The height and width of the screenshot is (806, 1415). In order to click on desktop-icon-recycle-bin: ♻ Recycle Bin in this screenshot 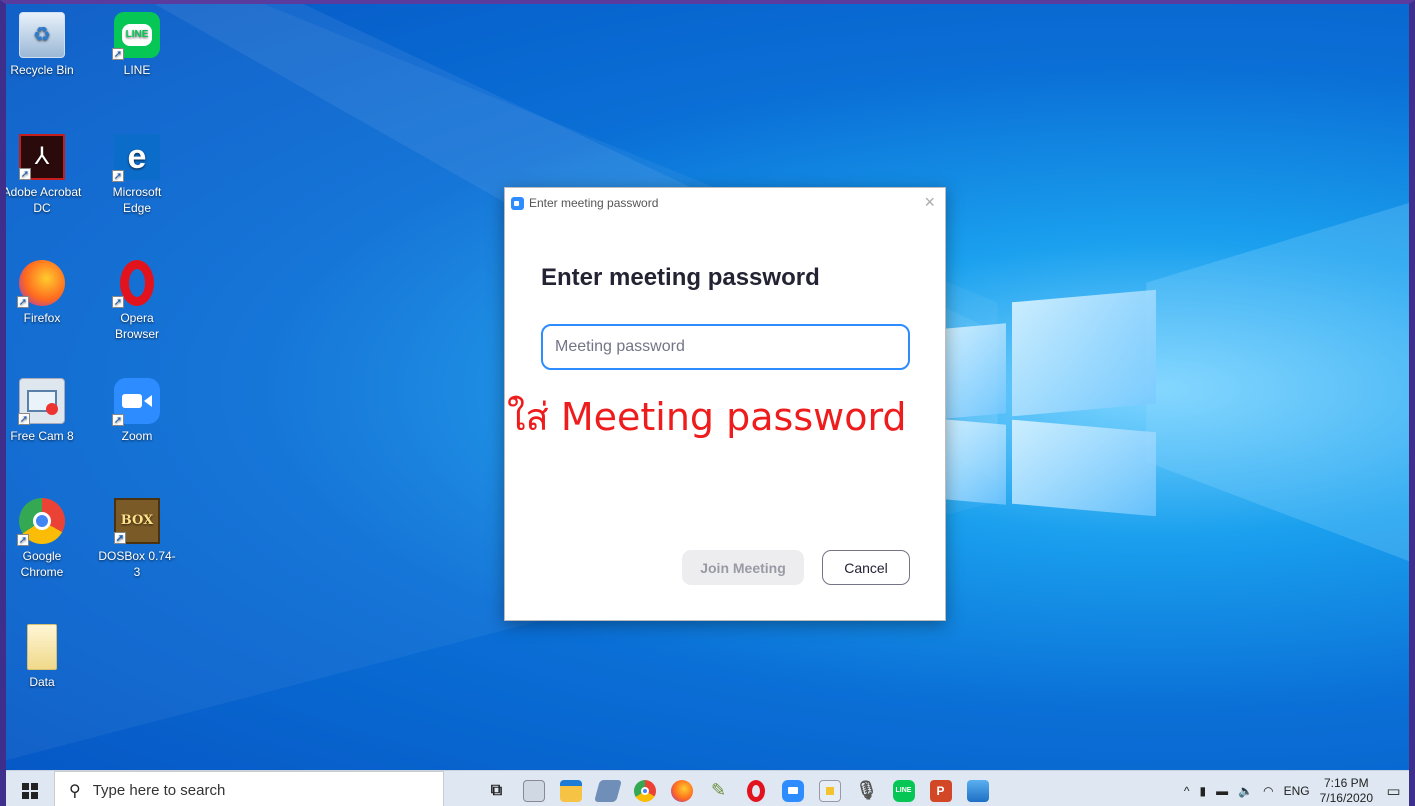, I will do `click(44, 45)`.